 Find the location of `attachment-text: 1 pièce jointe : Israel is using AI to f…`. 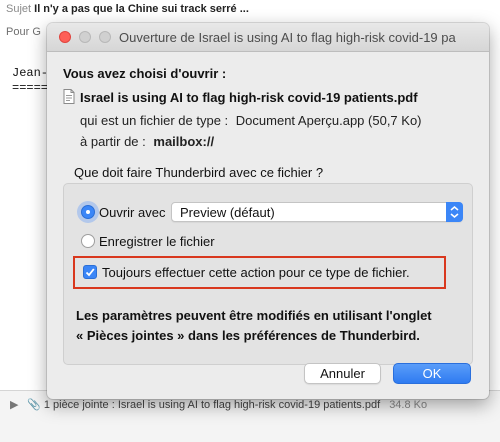

attachment-text: 1 pièce jointe : Israel is using AI to f… is located at coordinates (212, 405).